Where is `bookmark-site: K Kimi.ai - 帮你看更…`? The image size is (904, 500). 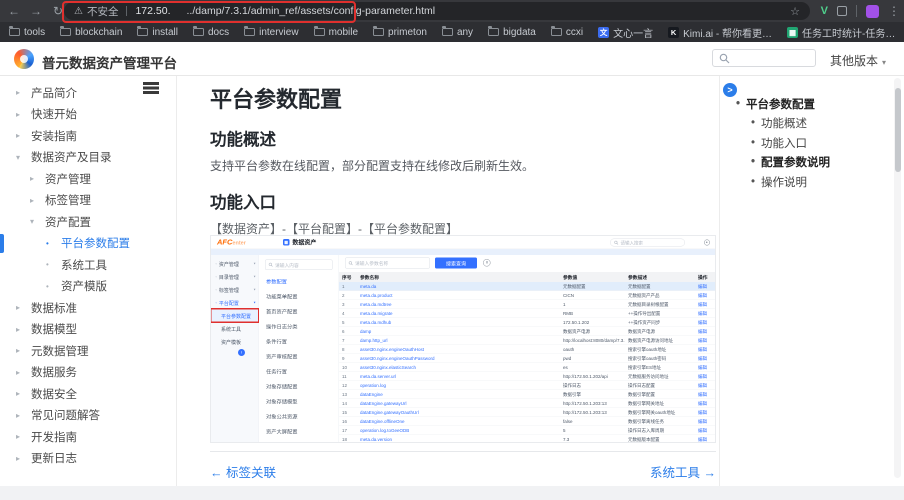
bookmark-site: K Kimi.ai - 帮你看更… is located at coordinates (720, 32).